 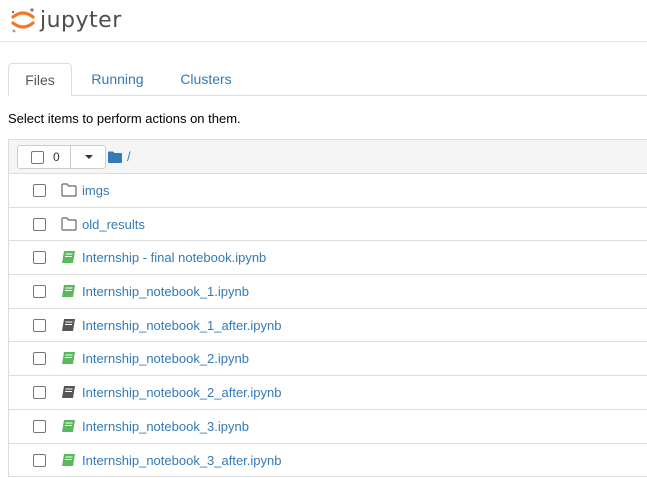 I want to click on tab-running: Running, so click(x=117, y=79).